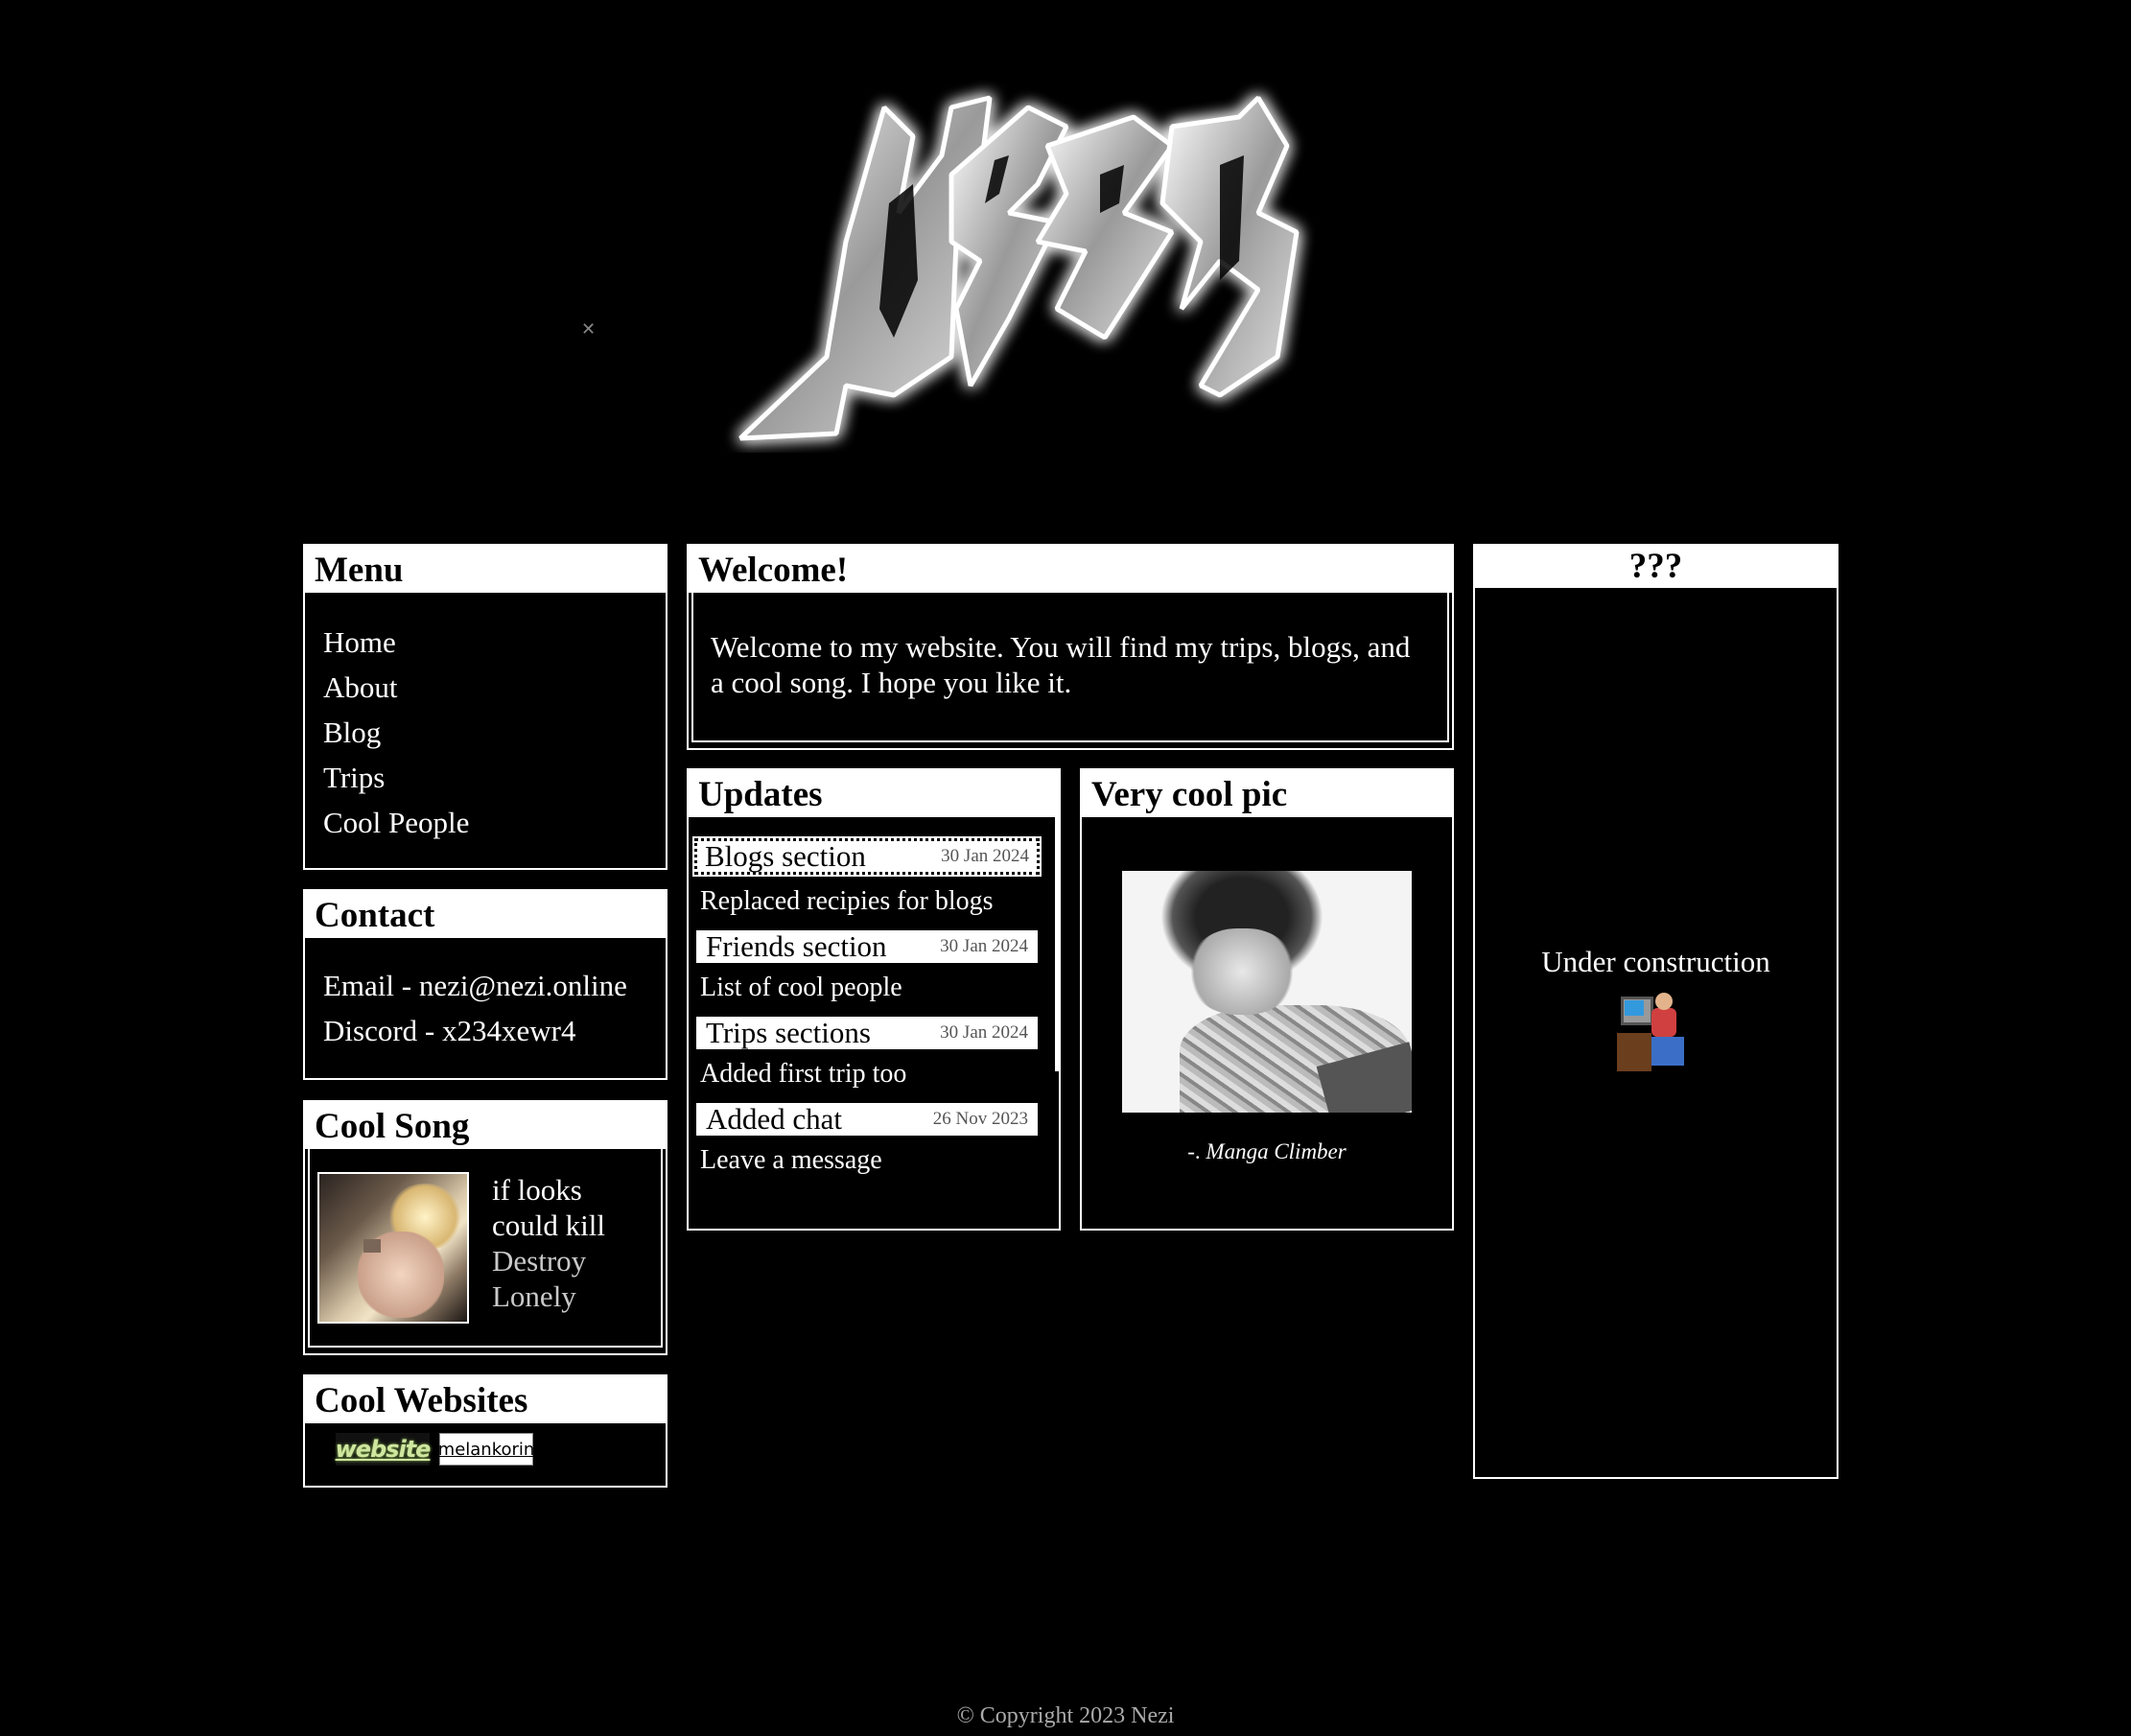  What do you see at coordinates (1267, 992) in the screenshot?
I see `manga-image` at bounding box center [1267, 992].